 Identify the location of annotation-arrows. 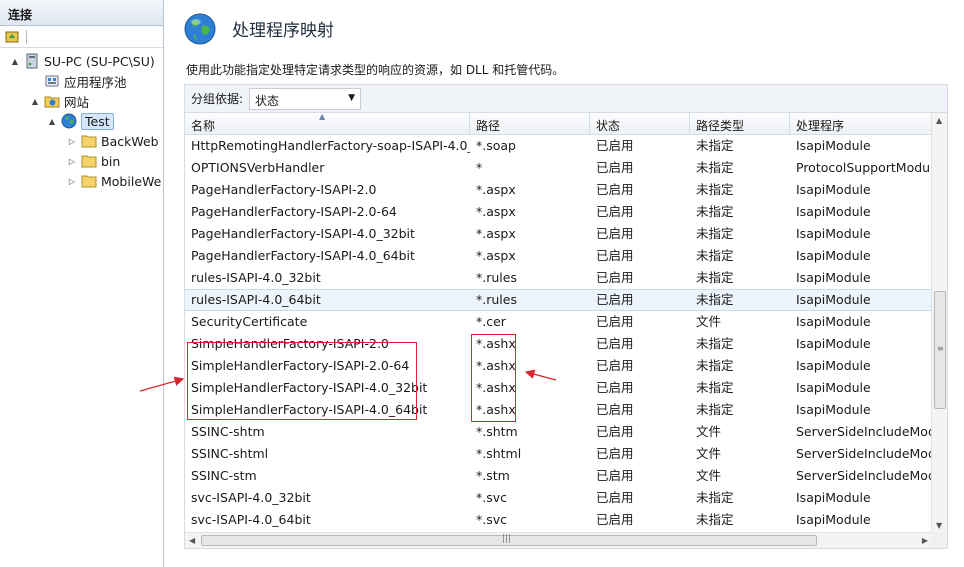
(348, 380).